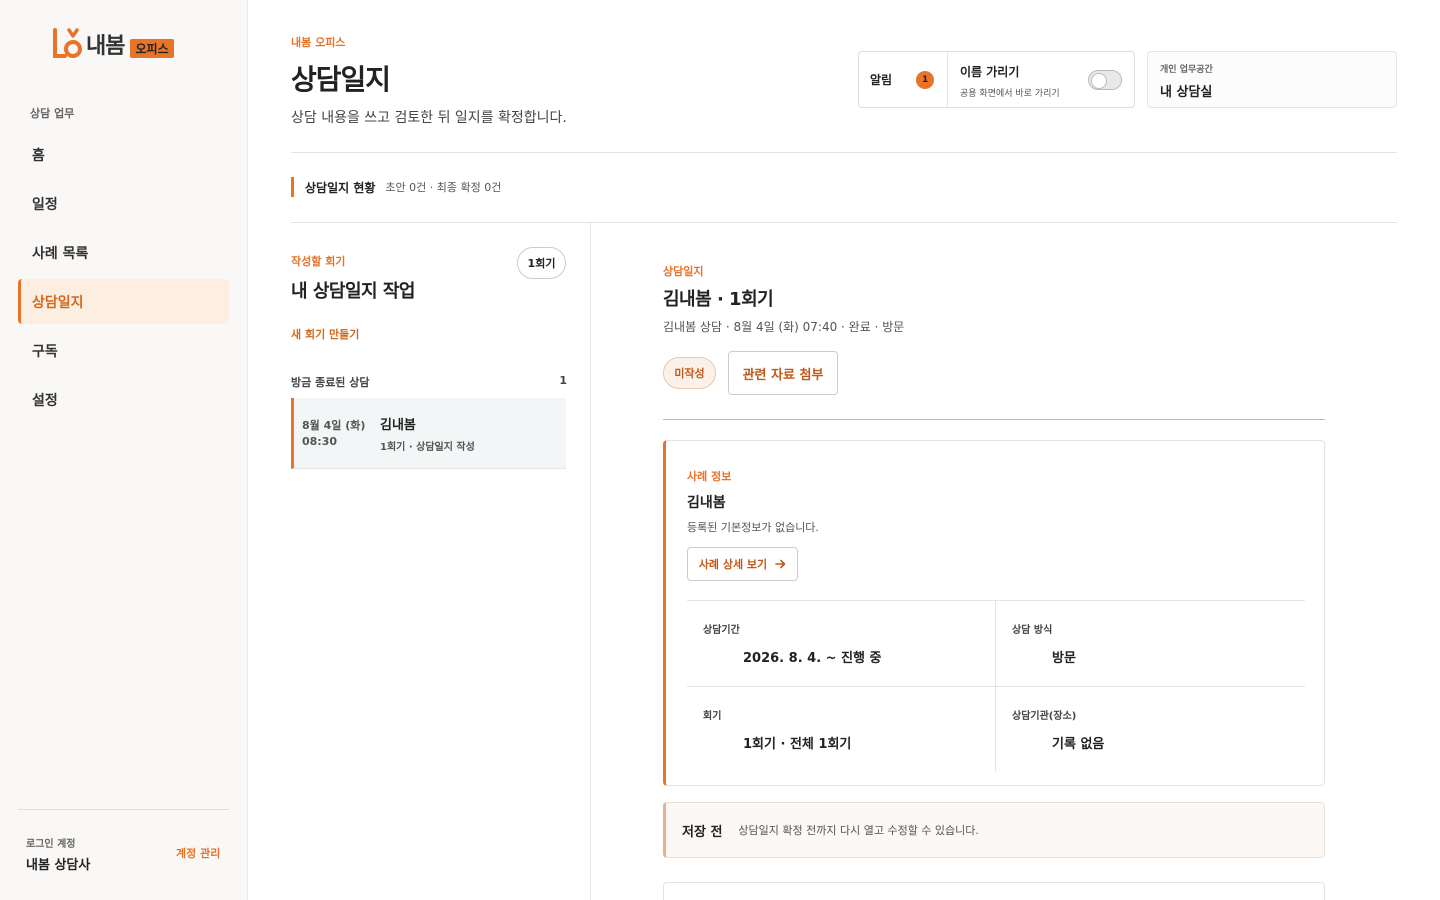  What do you see at coordinates (428, 433) in the screenshot?
I see `session-list-item: 8월 4일 (화) 08:30 김내봄 1회기 · 상담일지 작성` at bounding box center [428, 433].